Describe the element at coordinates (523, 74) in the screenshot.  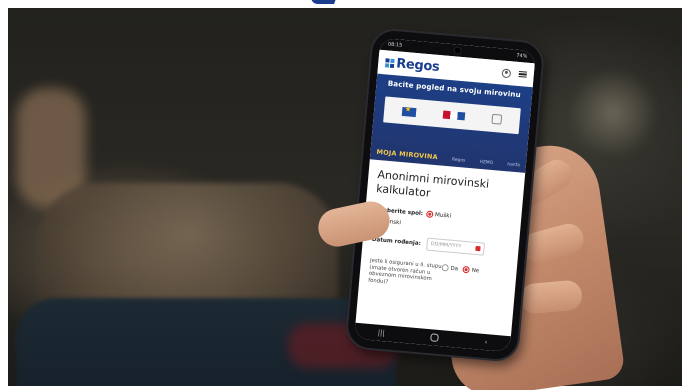
I see `hamburger-menu-icon` at that location.